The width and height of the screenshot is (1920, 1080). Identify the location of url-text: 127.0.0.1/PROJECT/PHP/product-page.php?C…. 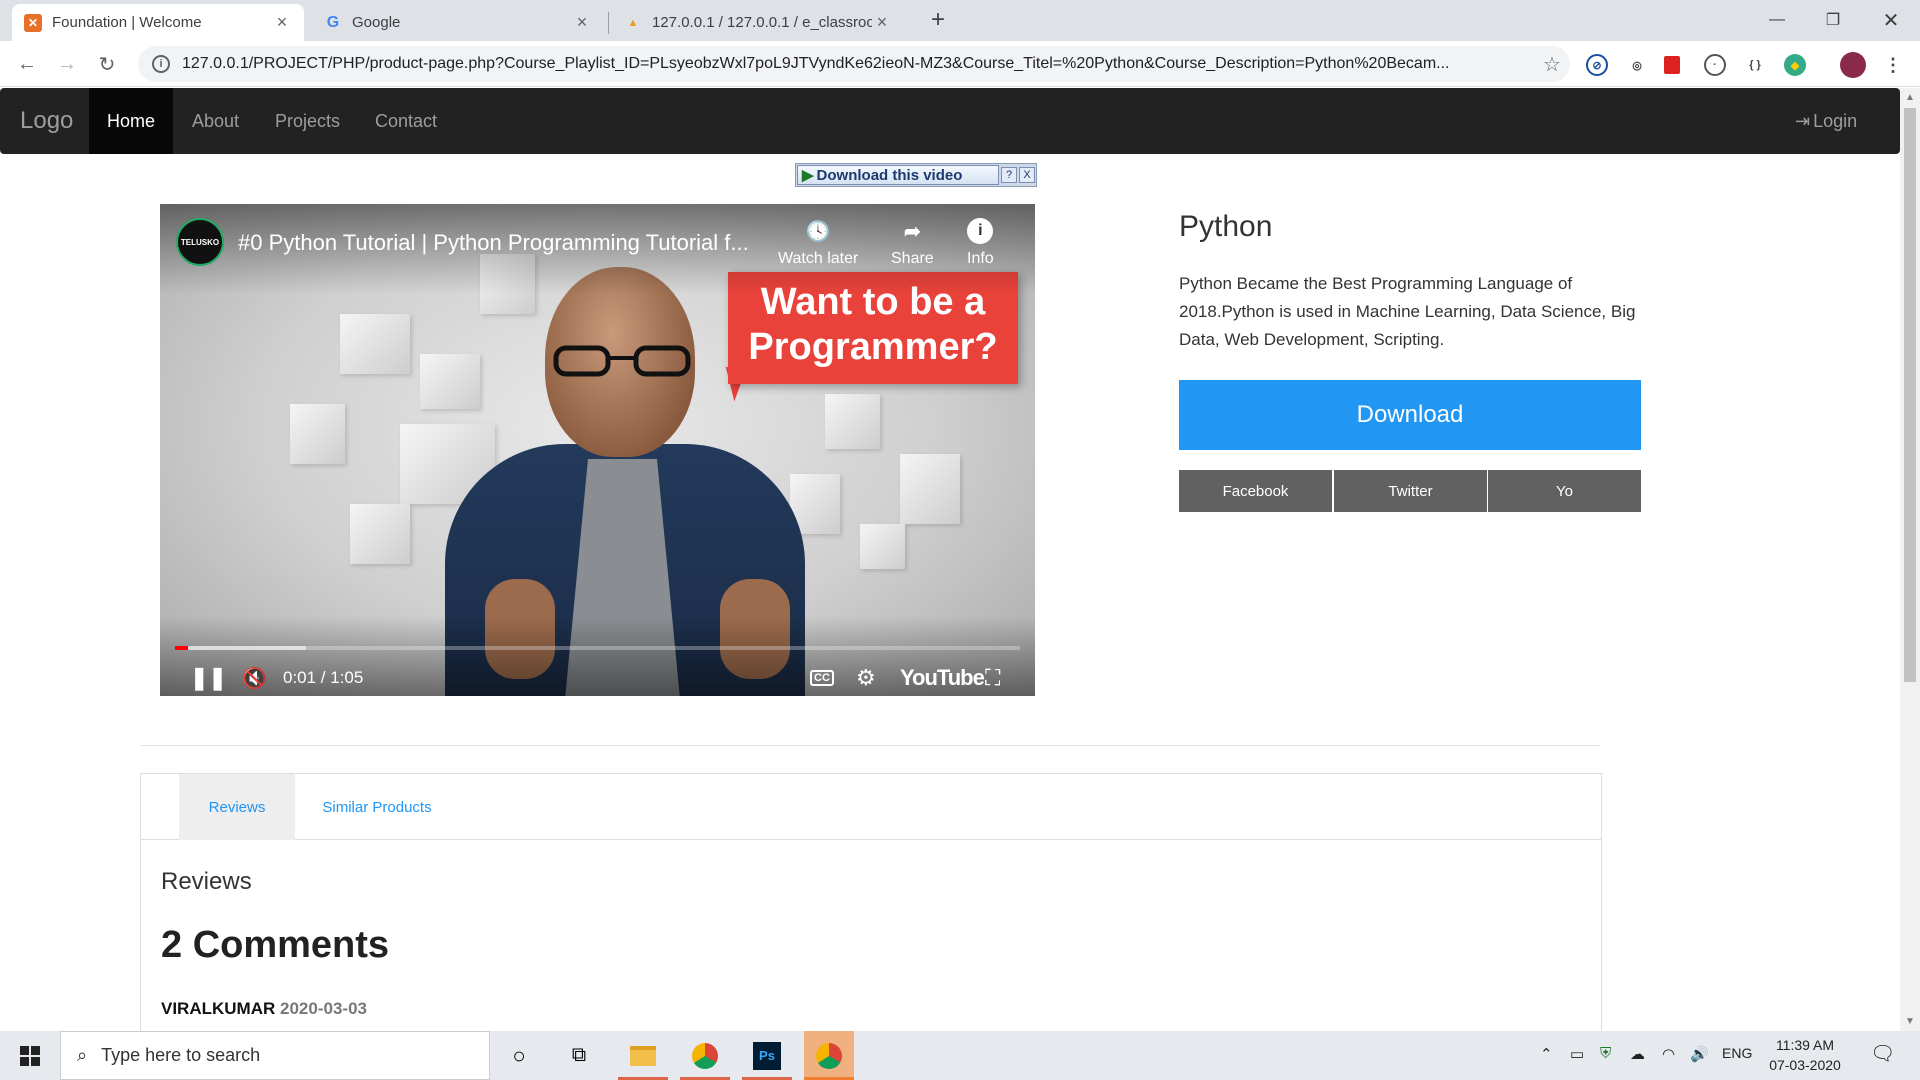
(858, 64).